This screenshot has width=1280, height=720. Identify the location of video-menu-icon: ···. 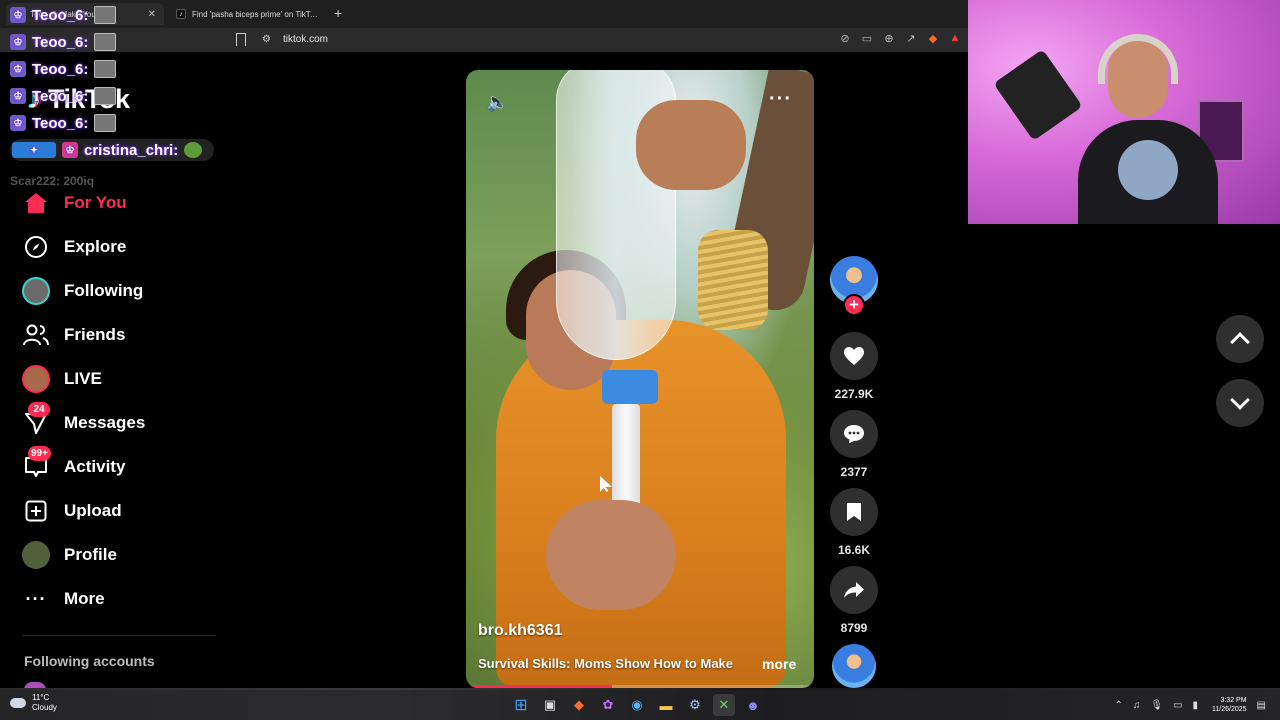
(780, 99).